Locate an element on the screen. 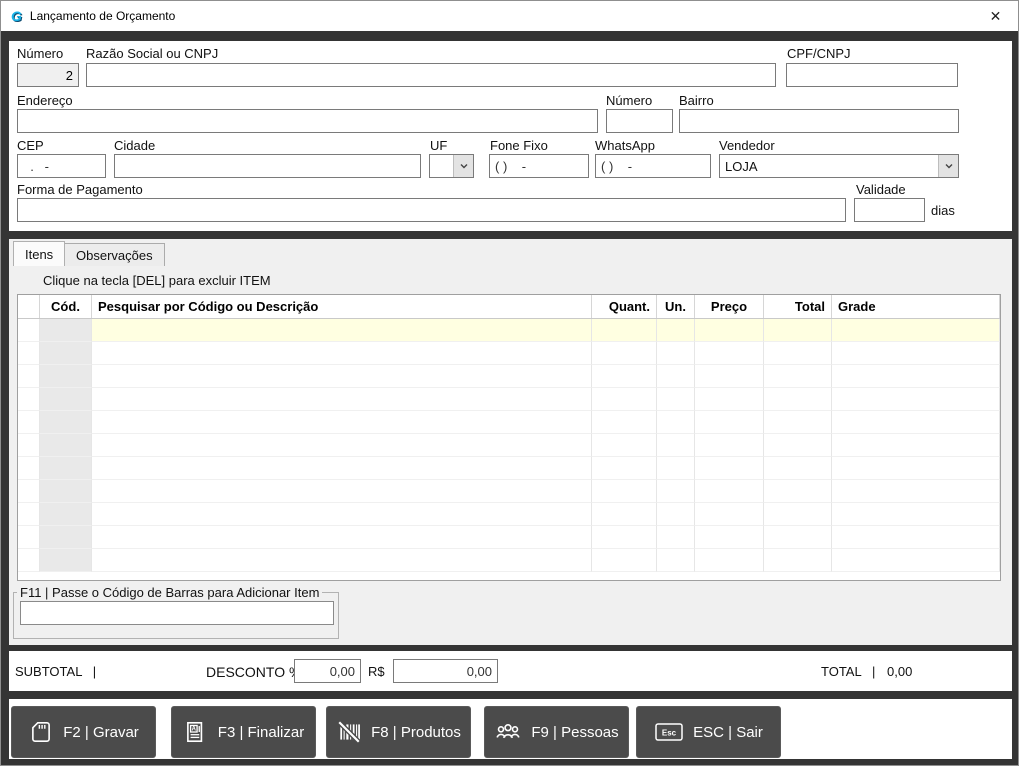 This screenshot has height=766, width=1019. vendedor-label: Vendedor is located at coordinates (747, 145).